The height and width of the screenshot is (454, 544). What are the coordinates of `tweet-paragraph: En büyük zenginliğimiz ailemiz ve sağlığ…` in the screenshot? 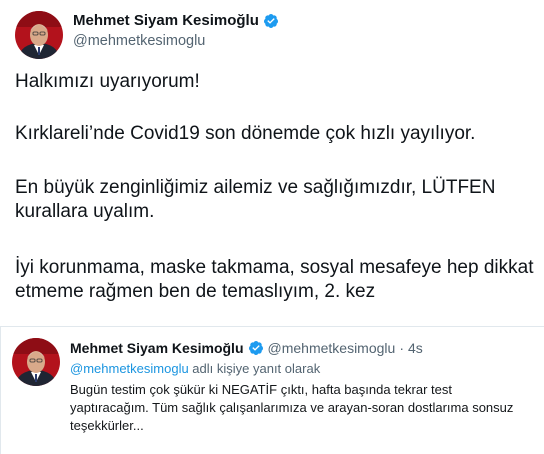 It's located at (255, 199).